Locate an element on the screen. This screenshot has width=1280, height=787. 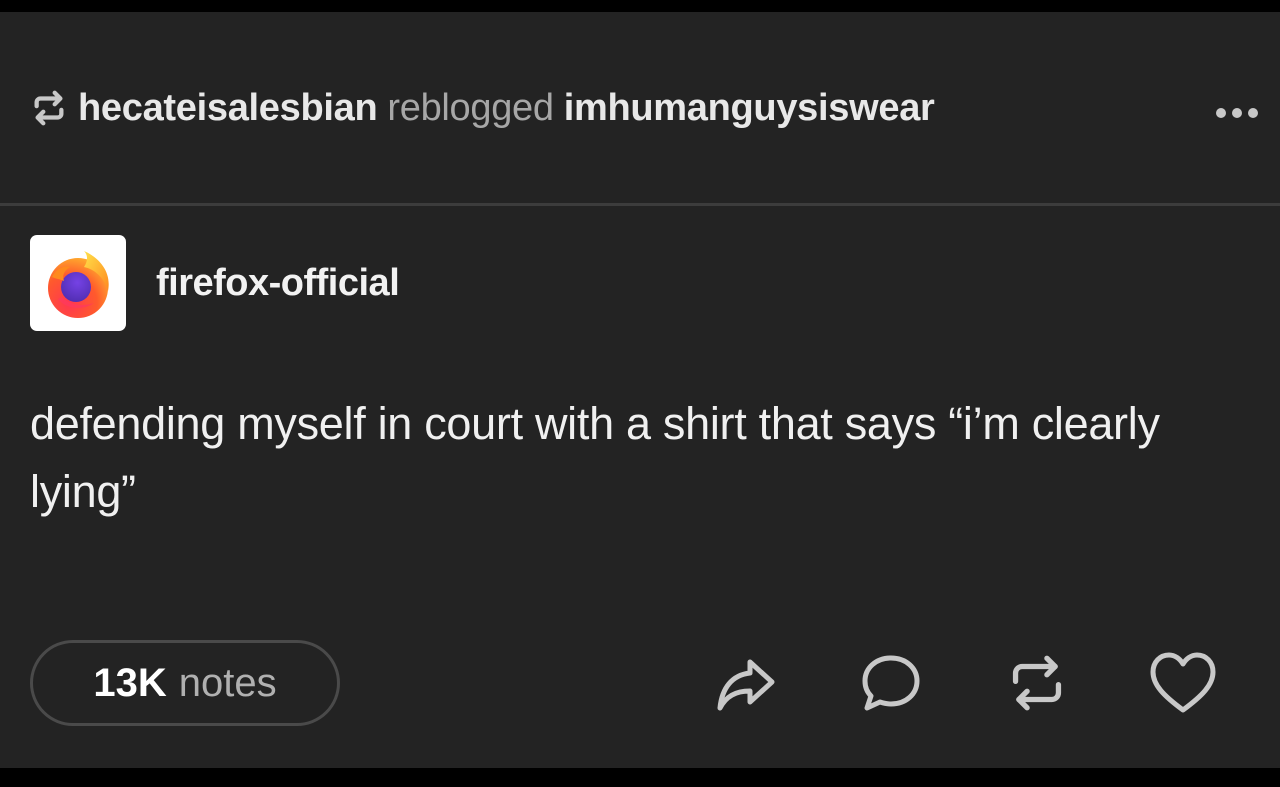
source-blog-link: imhumanguysiswear is located at coordinates (749, 108).